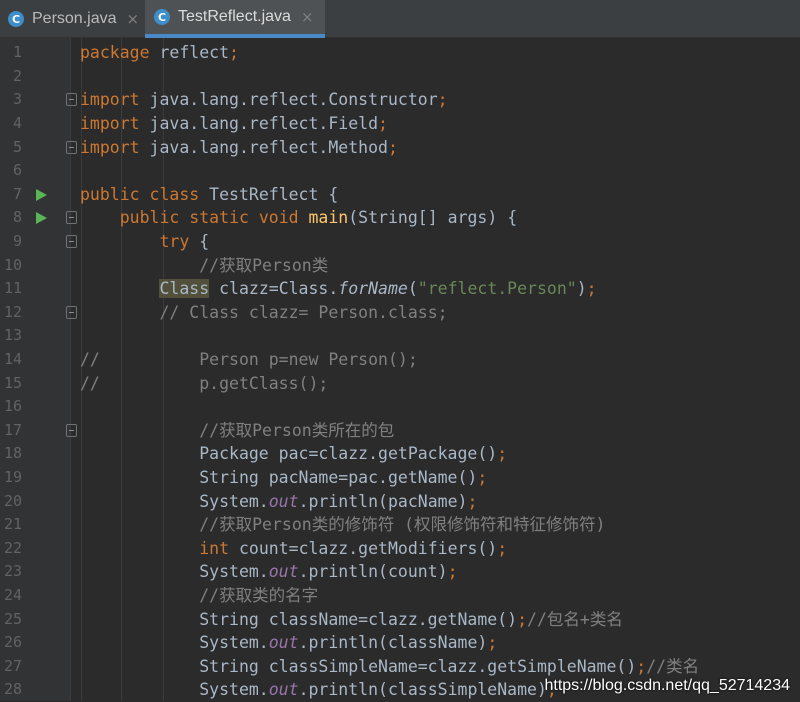  I want to click on code-text: //获取Person类所在的包, so click(237, 431).